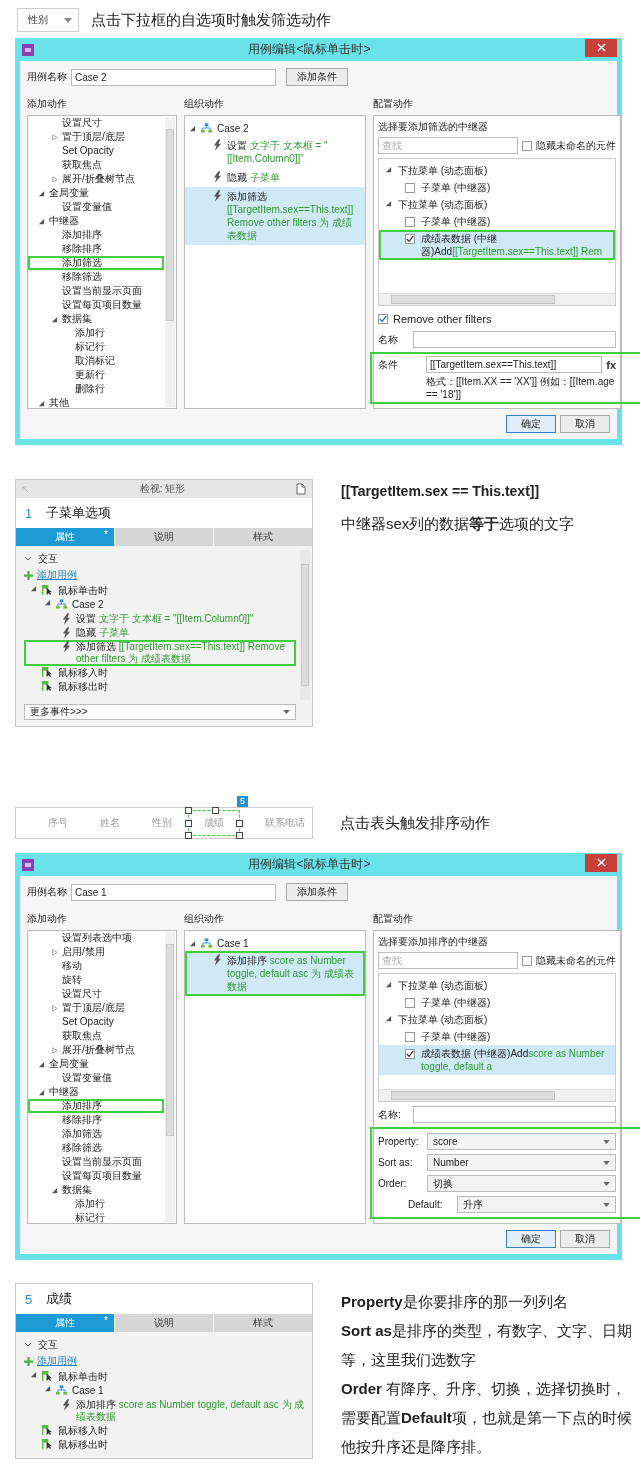 The image size is (640, 1467). Describe the element at coordinates (497, 245) in the screenshot. I see `tree-item: 成绩表数据 (中继器)Add[[TargetItem.sex==This.text]] Rem` at that location.